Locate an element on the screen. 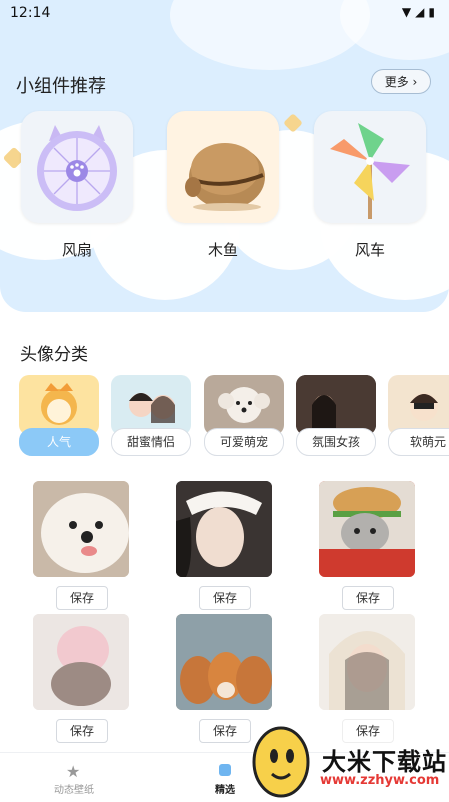 The image size is (449, 802). category-item-soft-cute: 软萌元 is located at coordinates (418, 416).